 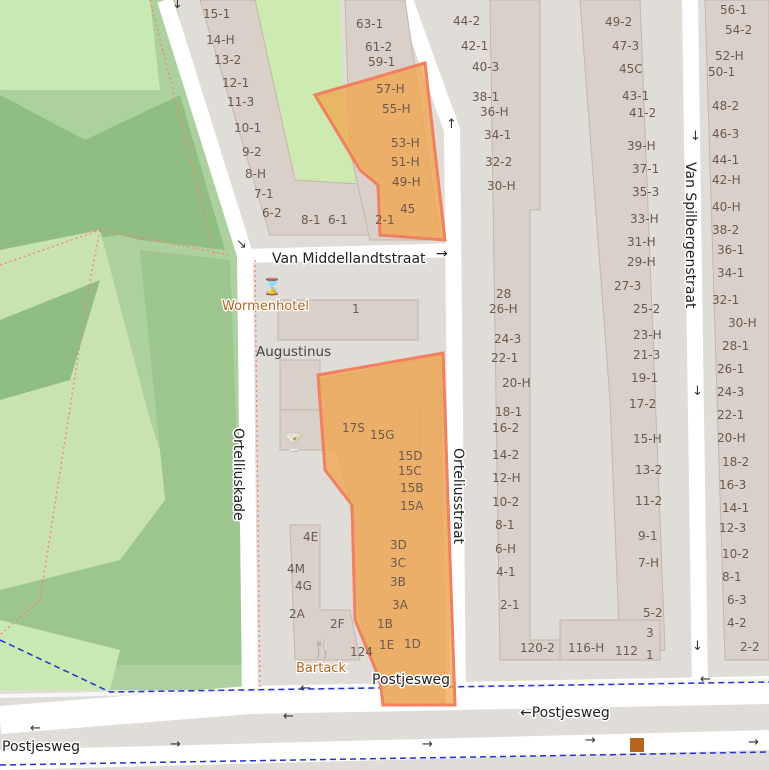 What do you see at coordinates (293, 352) in the screenshot?
I see `place-label-augustinus: Augustinus` at bounding box center [293, 352].